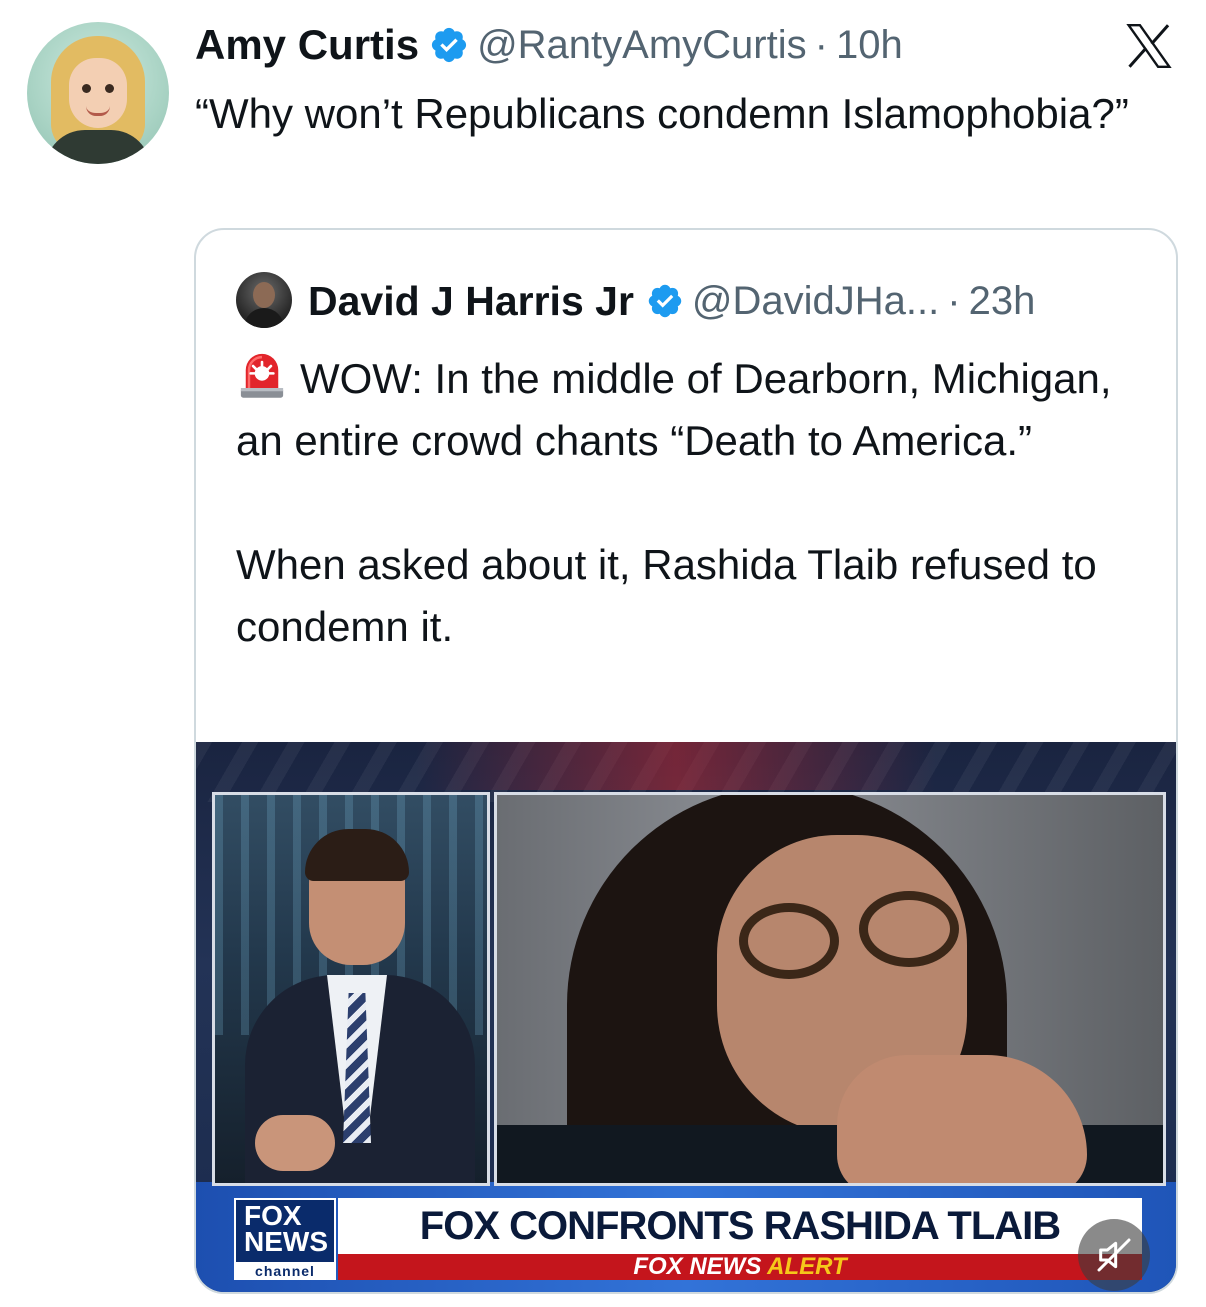 The height and width of the screenshot is (1307, 1206). Describe the element at coordinates (264, 318) in the screenshot. I see `quoted-avatar-shoulders` at that location.